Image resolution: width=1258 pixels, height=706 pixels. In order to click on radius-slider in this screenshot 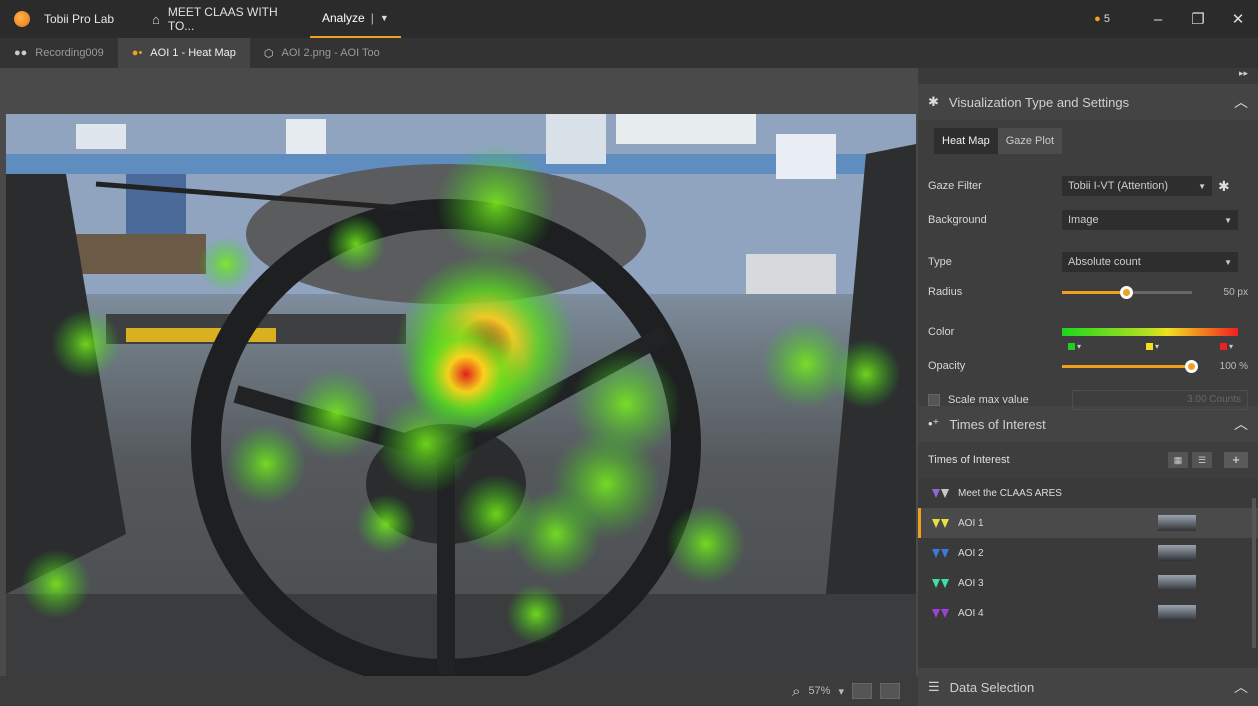, I will do `click(1127, 292)`.